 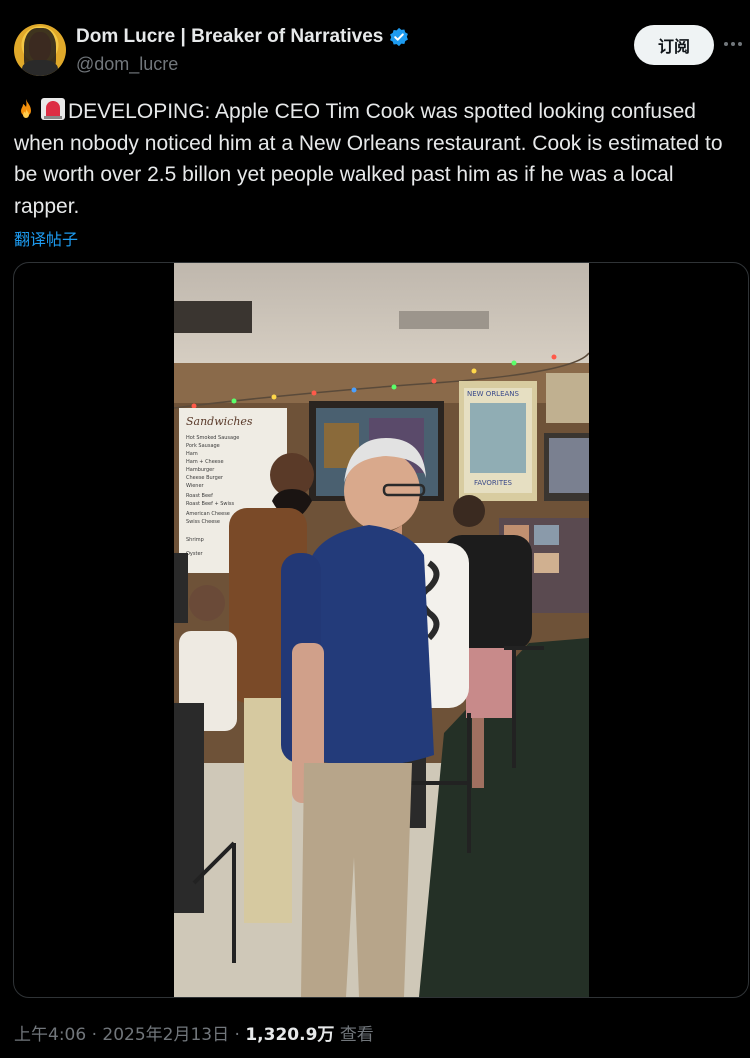 I want to click on menu-item: Oyster, so click(x=195, y=554).